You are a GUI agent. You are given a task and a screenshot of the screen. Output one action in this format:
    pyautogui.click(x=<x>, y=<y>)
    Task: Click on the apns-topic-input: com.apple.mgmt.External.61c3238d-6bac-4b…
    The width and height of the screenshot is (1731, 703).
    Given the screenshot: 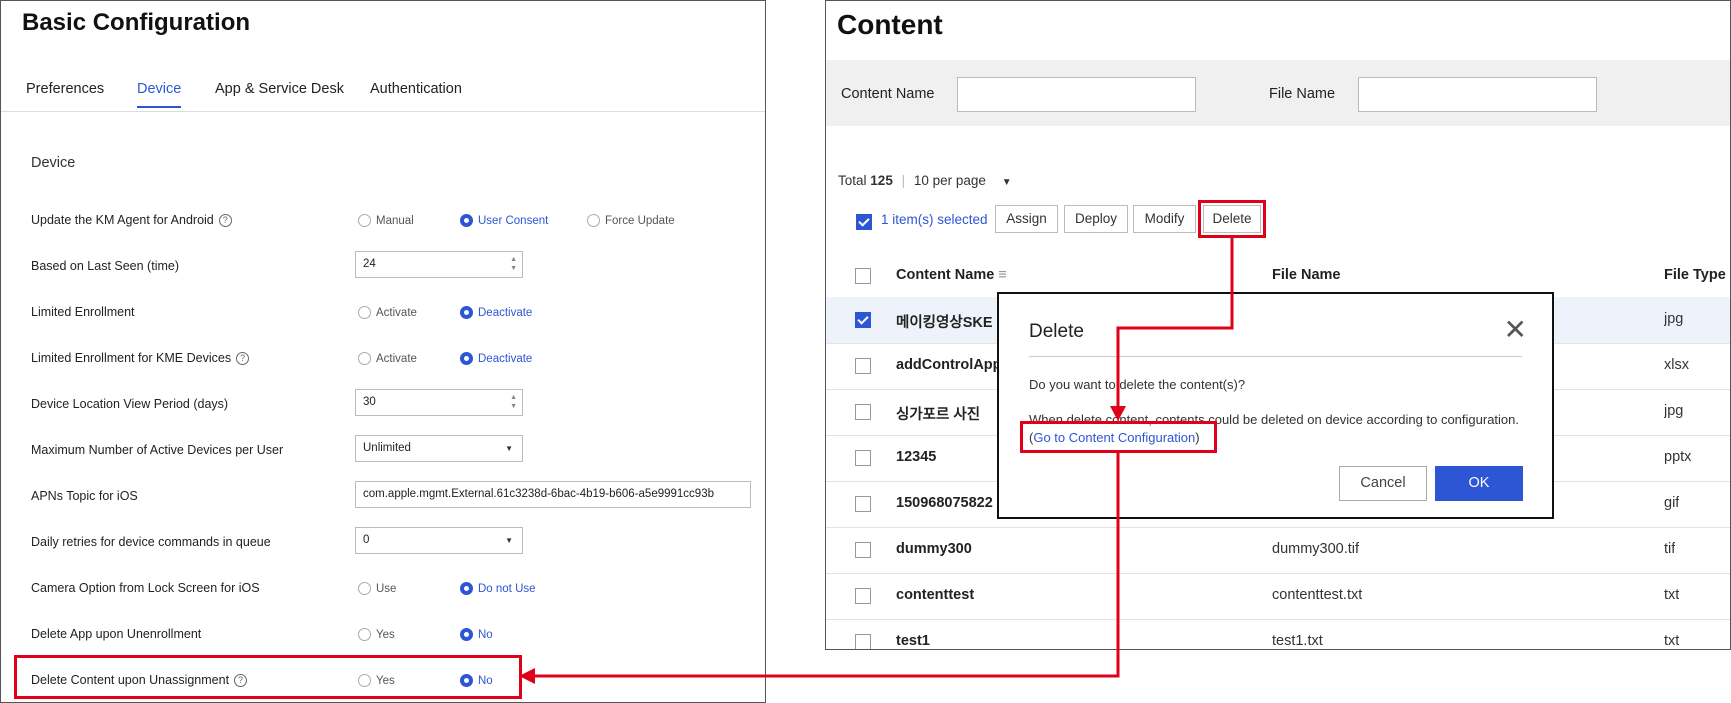 What is the action you would take?
    pyautogui.click(x=553, y=494)
    